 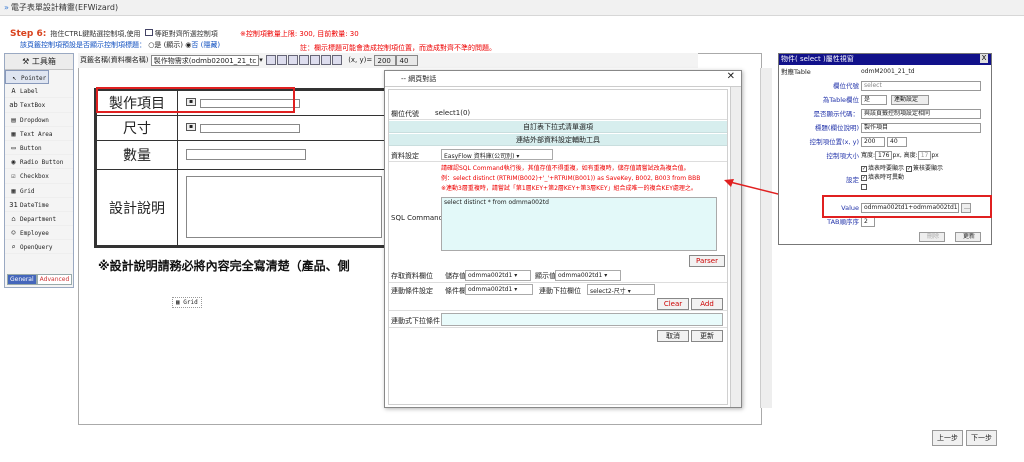 I want to click on prop-value: 200, so click(x=873, y=142).